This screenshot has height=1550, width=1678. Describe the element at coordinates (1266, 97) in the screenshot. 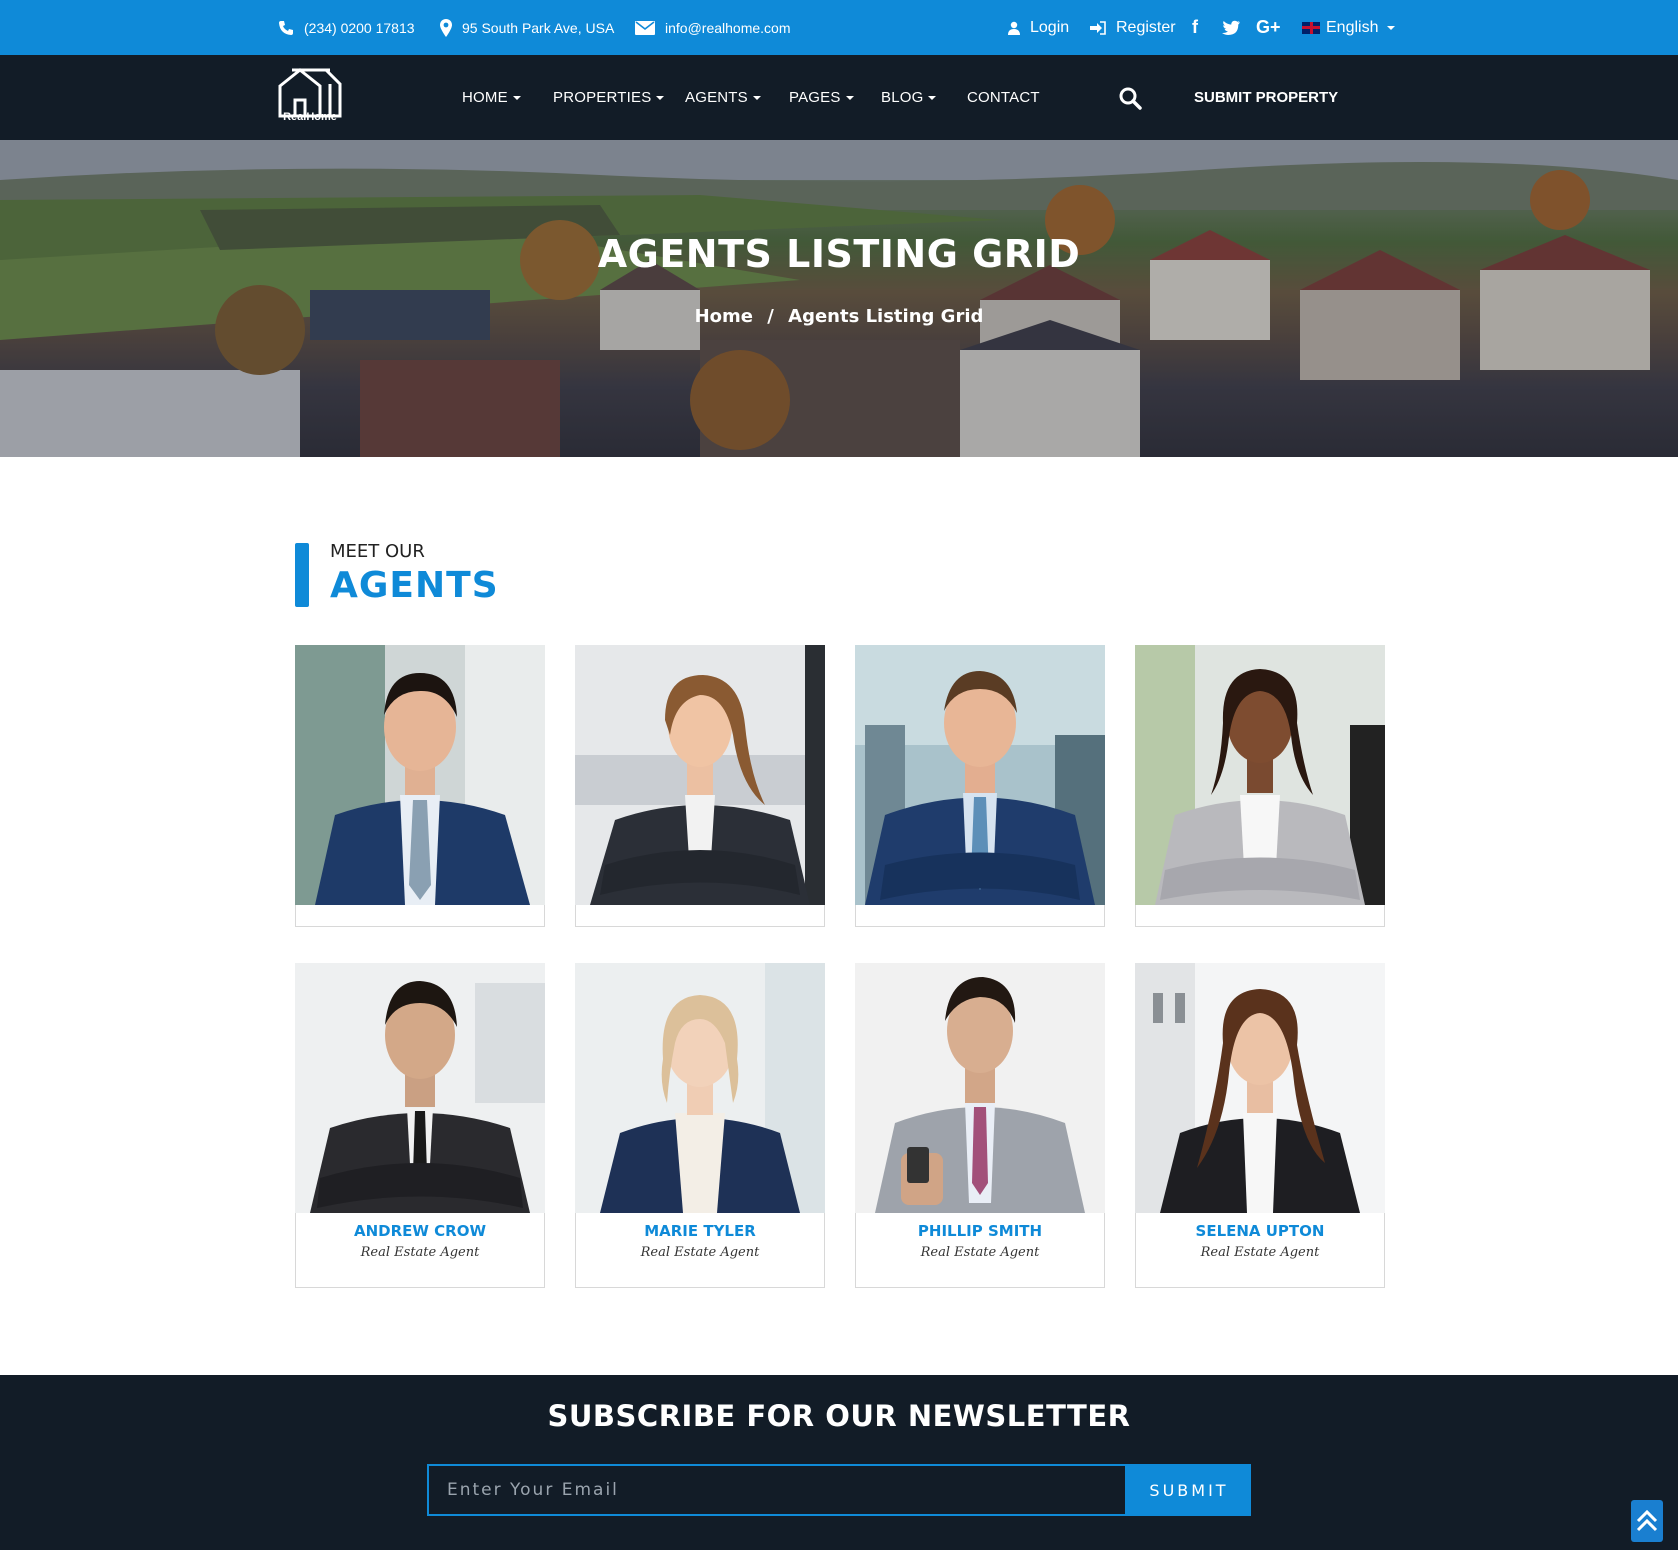

I see `submit-property-button: SUBMIT PROPERTY` at that location.